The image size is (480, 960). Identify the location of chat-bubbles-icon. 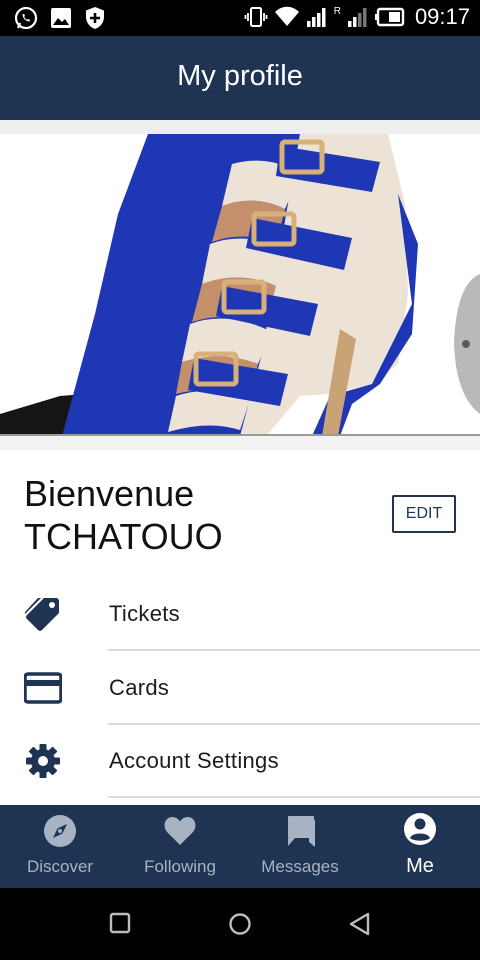
(300, 831).